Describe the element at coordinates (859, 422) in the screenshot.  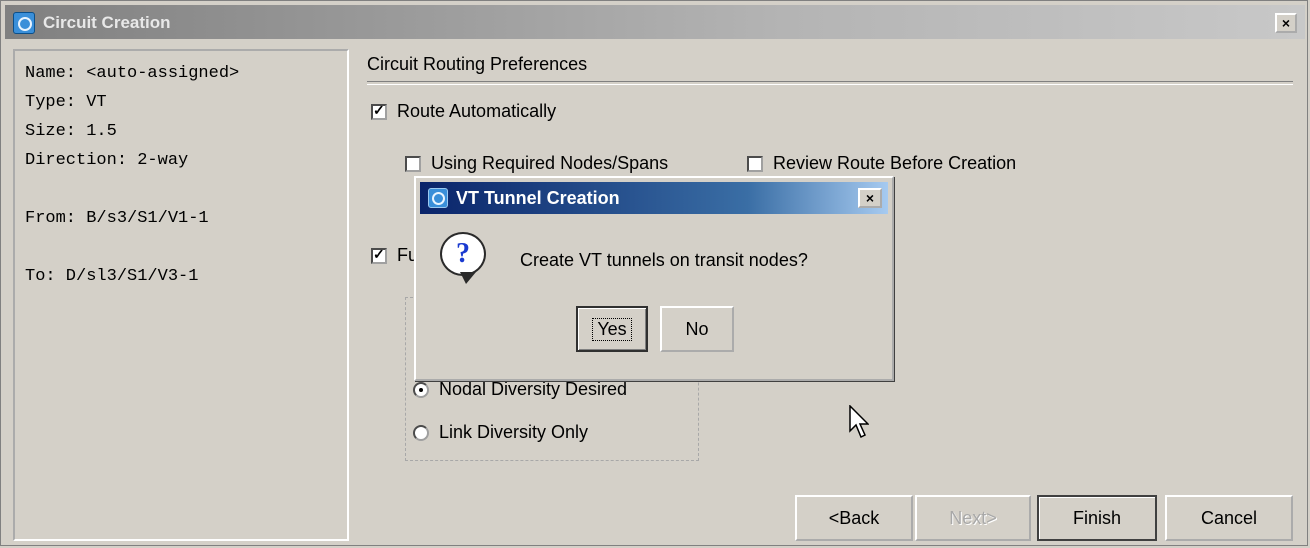
I see `mouse-pointer-icon` at that location.